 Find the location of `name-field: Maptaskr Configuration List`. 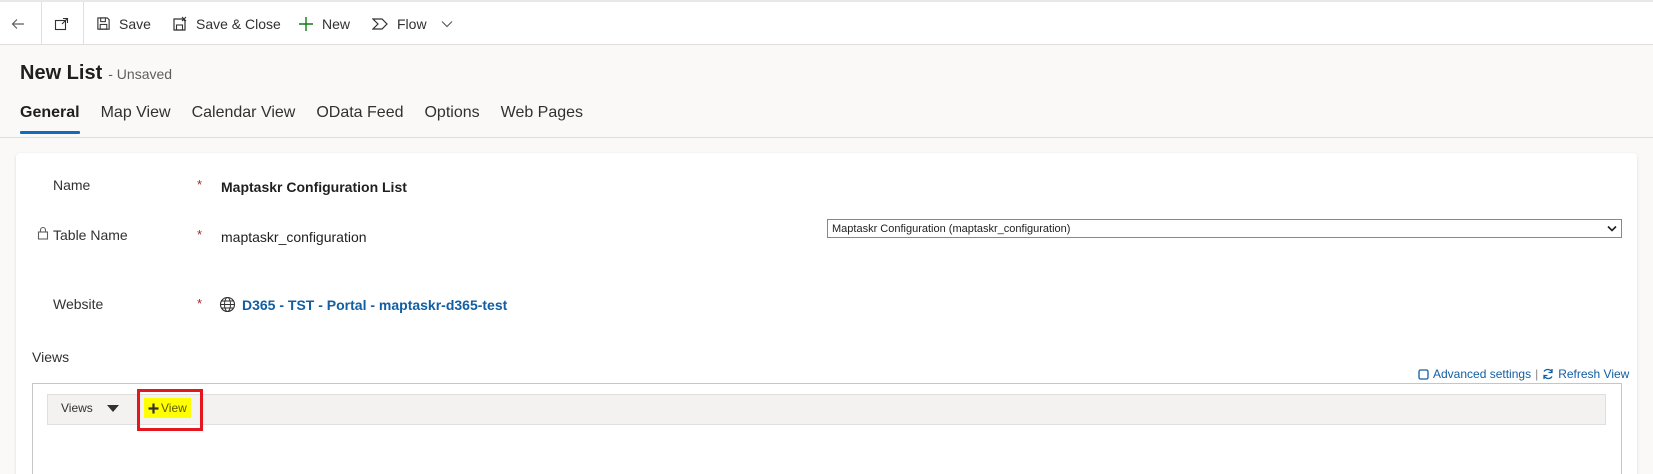

name-field: Maptaskr Configuration List is located at coordinates (314, 187).